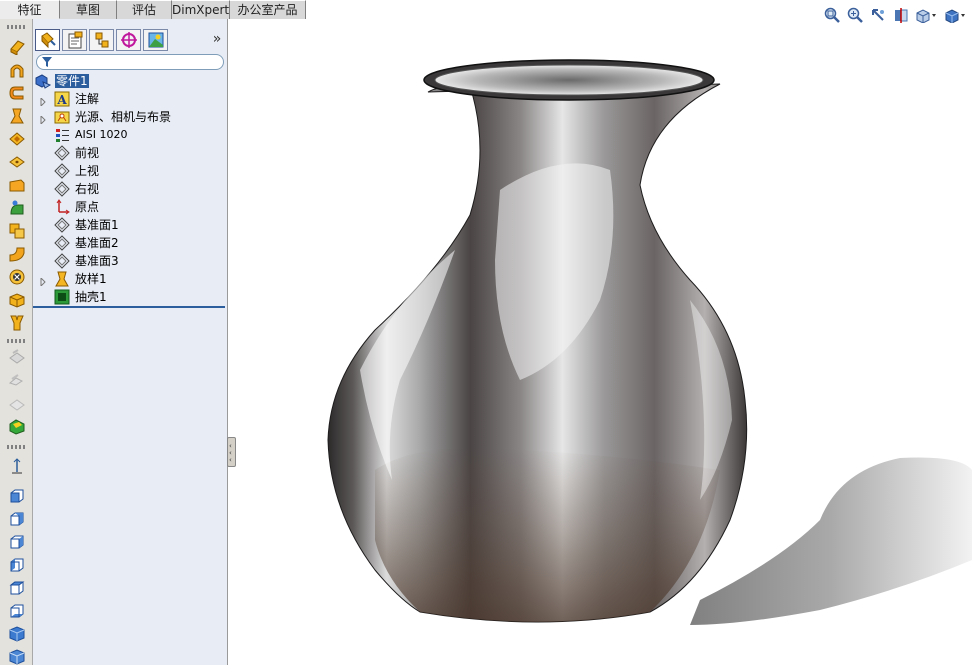 This screenshot has height=668, width=972. I want to click on annotations-icon: A, so click(62, 99).